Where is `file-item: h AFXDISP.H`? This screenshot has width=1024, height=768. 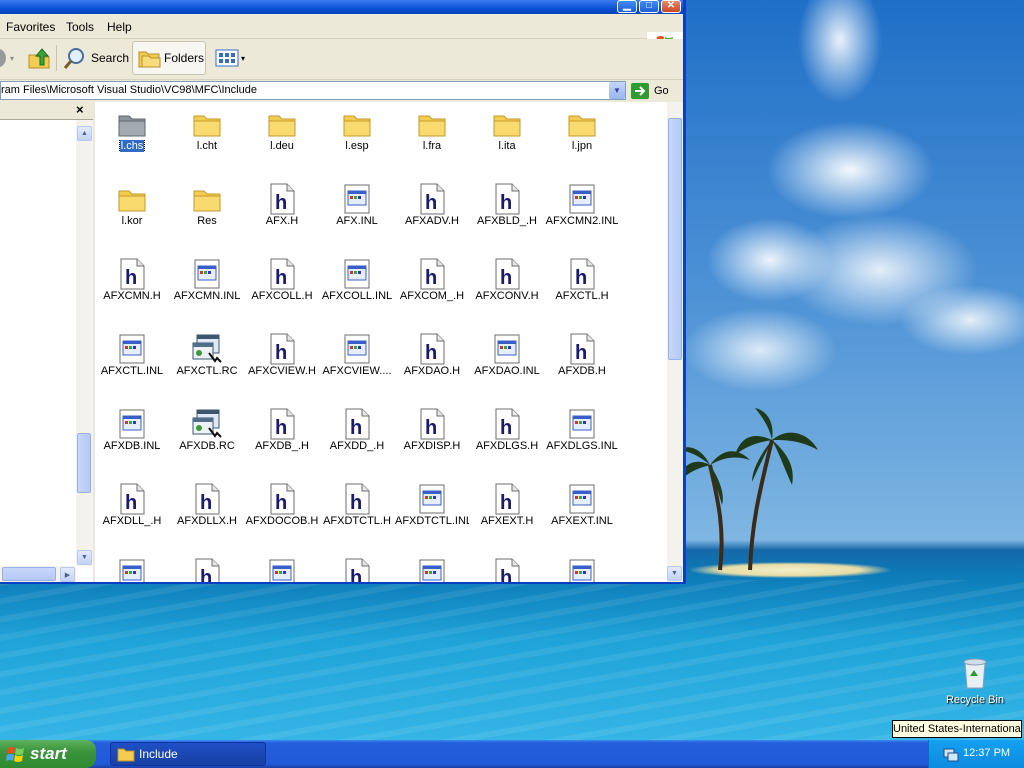 file-item: h AFXDISP.H is located at coordinates (432, 438).